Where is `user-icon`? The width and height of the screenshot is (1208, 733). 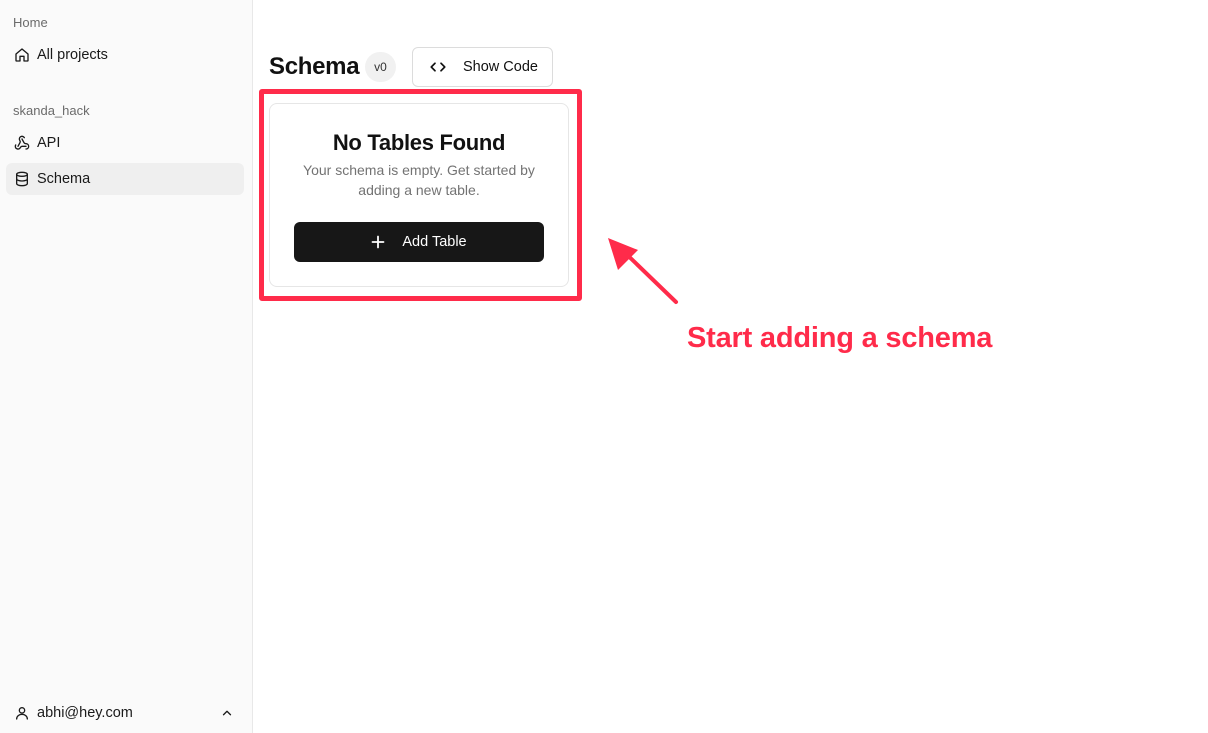 user-icon is located at coordinates (22, 713).